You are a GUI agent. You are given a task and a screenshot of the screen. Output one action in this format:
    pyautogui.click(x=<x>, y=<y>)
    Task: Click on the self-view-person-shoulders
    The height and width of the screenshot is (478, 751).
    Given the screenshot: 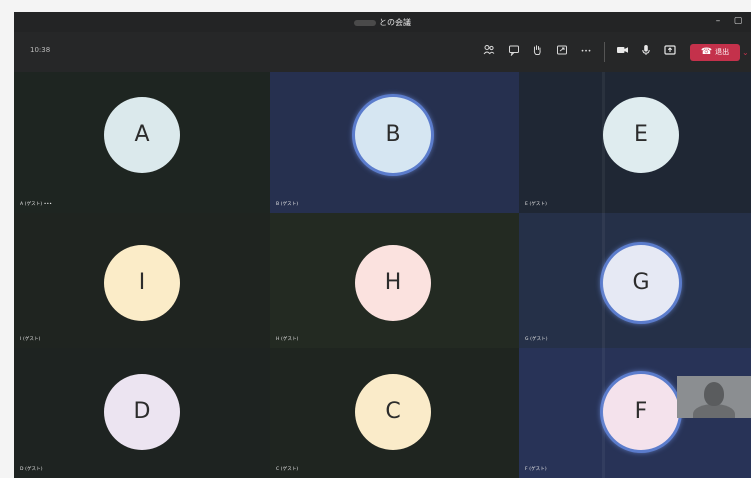 What is the action you would take?
    pyautogui.click(x=714, y=411)
    